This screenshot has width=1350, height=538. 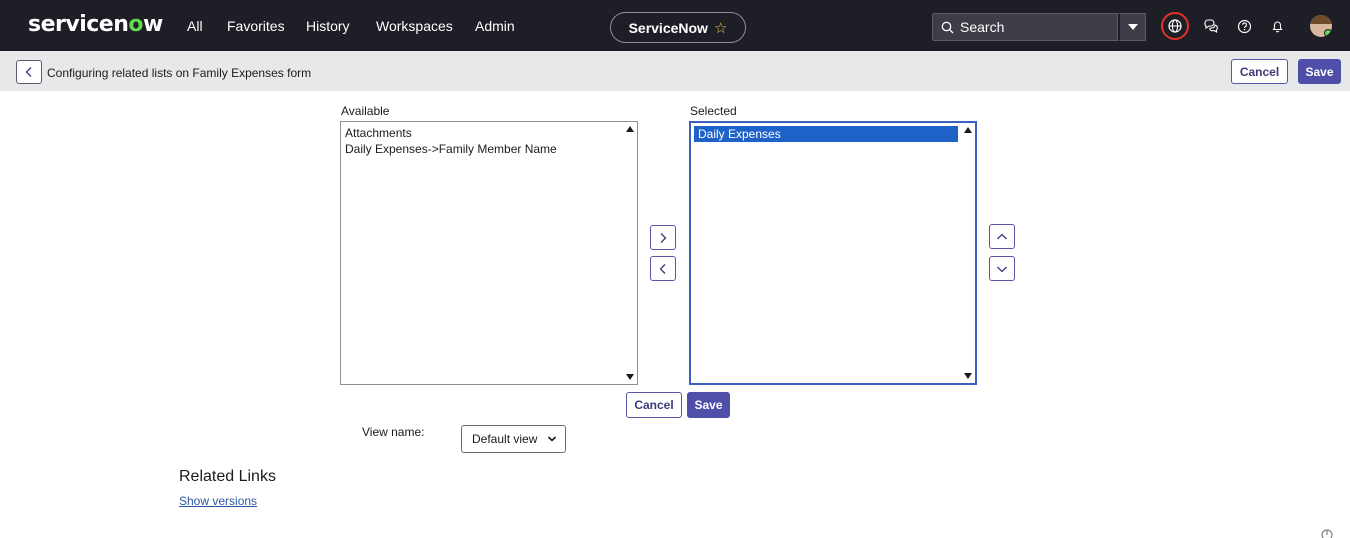 What do you see at coordinates (1321, 26) in the screenshot?
I see `avatar` at bounding box center [1321, 26].